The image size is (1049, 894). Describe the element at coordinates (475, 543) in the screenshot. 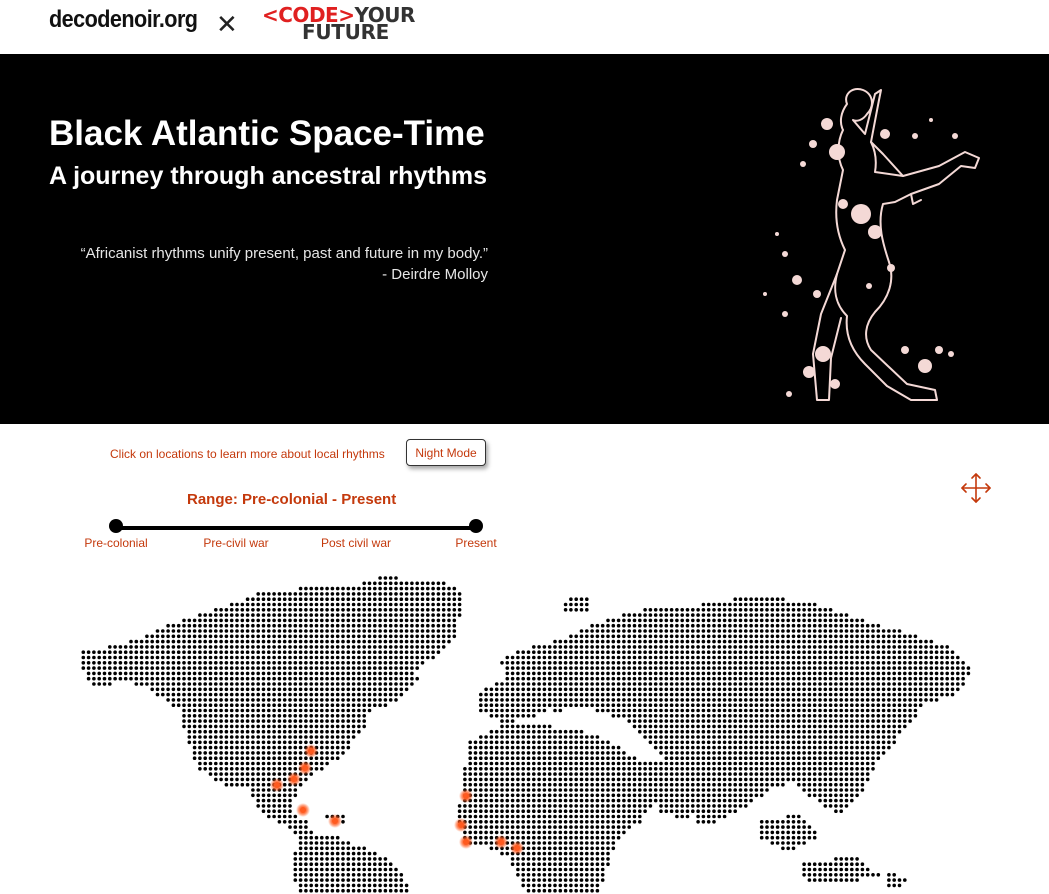

I see `tick-present: Present` at that location.